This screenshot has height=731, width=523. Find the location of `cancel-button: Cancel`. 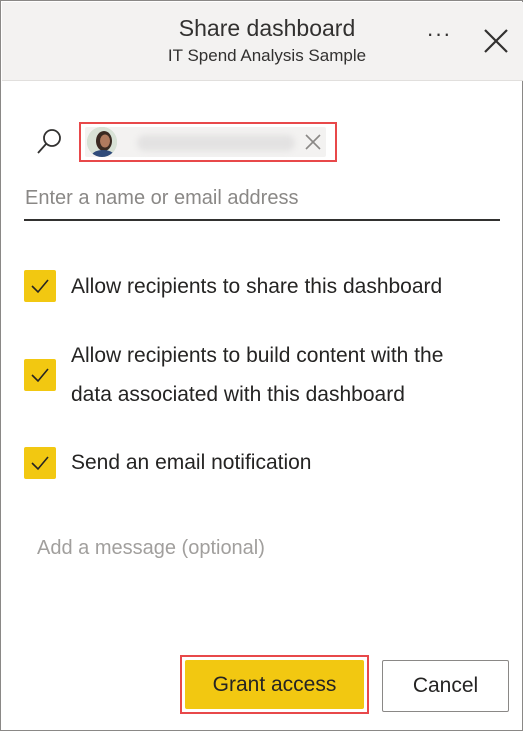

cancel-button: Cancel is located at coordinates (445, 686).